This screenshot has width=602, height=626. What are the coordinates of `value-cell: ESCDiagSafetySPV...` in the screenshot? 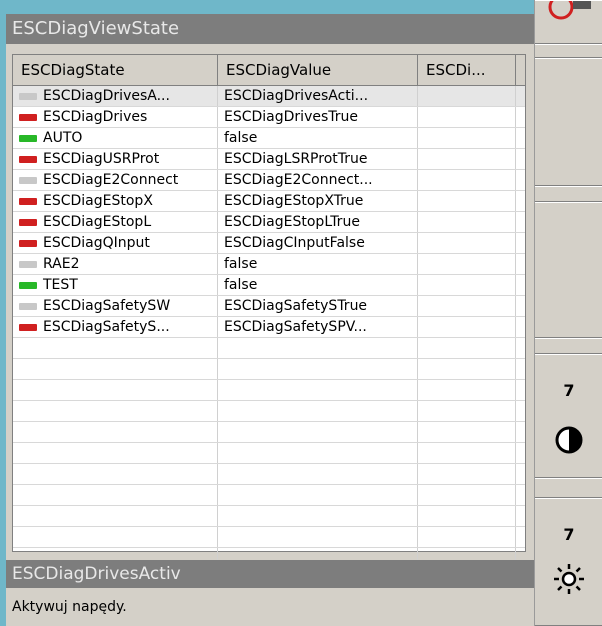 It's located at (318, 327).